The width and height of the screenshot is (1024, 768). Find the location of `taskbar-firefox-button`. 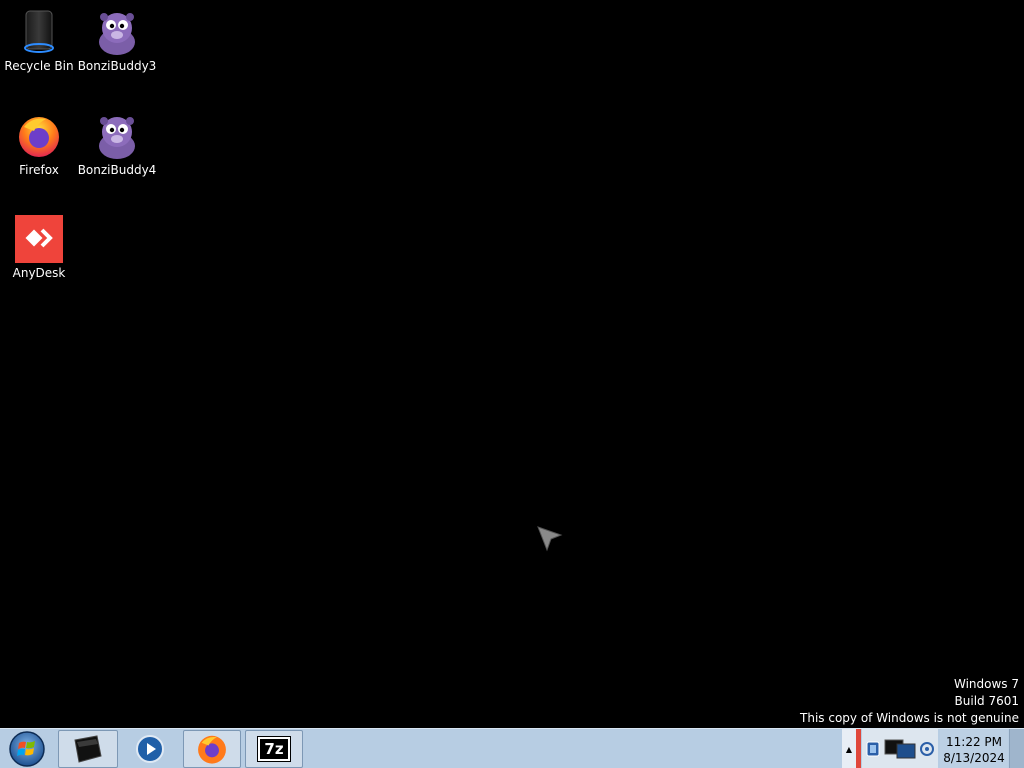

taskbar-firefox-button is located at coordinates (212, 749).